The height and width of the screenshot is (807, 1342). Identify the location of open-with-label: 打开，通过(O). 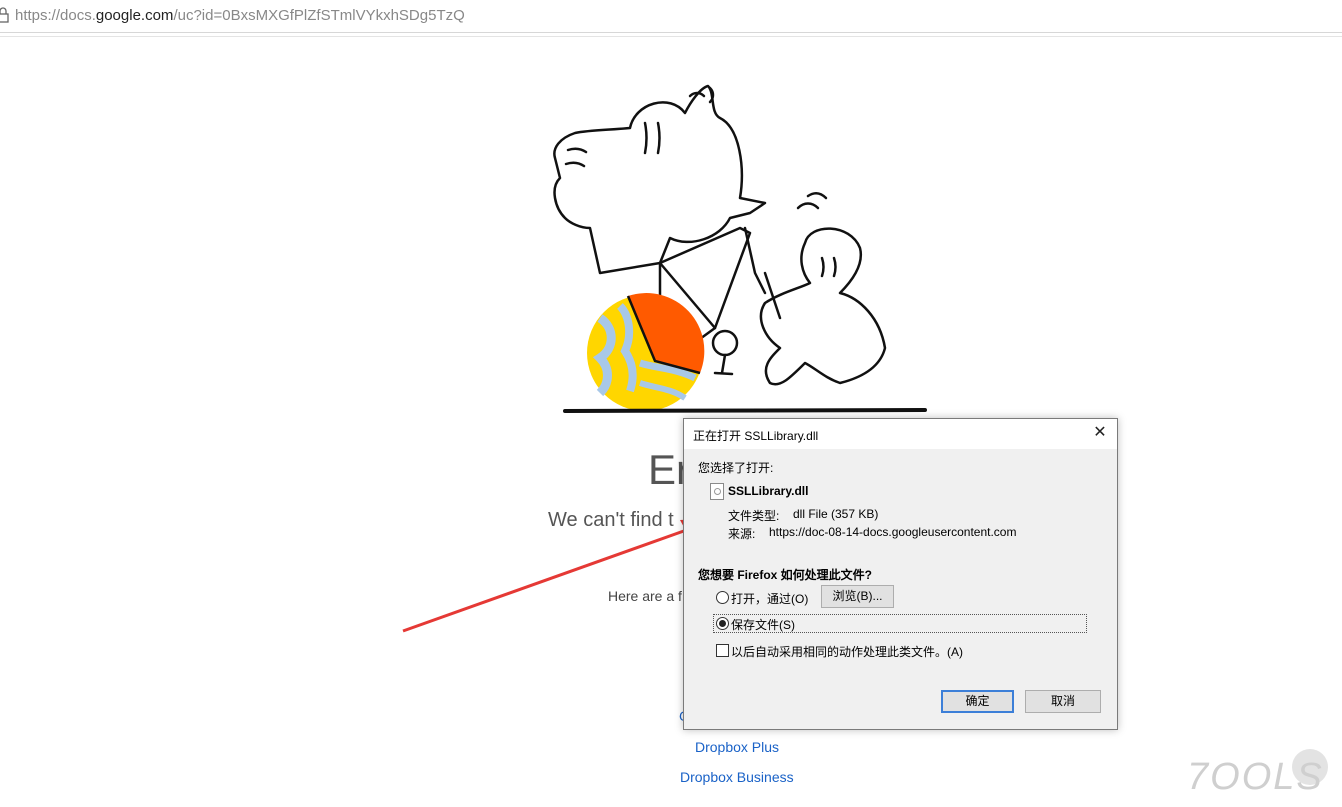
(769, 598).